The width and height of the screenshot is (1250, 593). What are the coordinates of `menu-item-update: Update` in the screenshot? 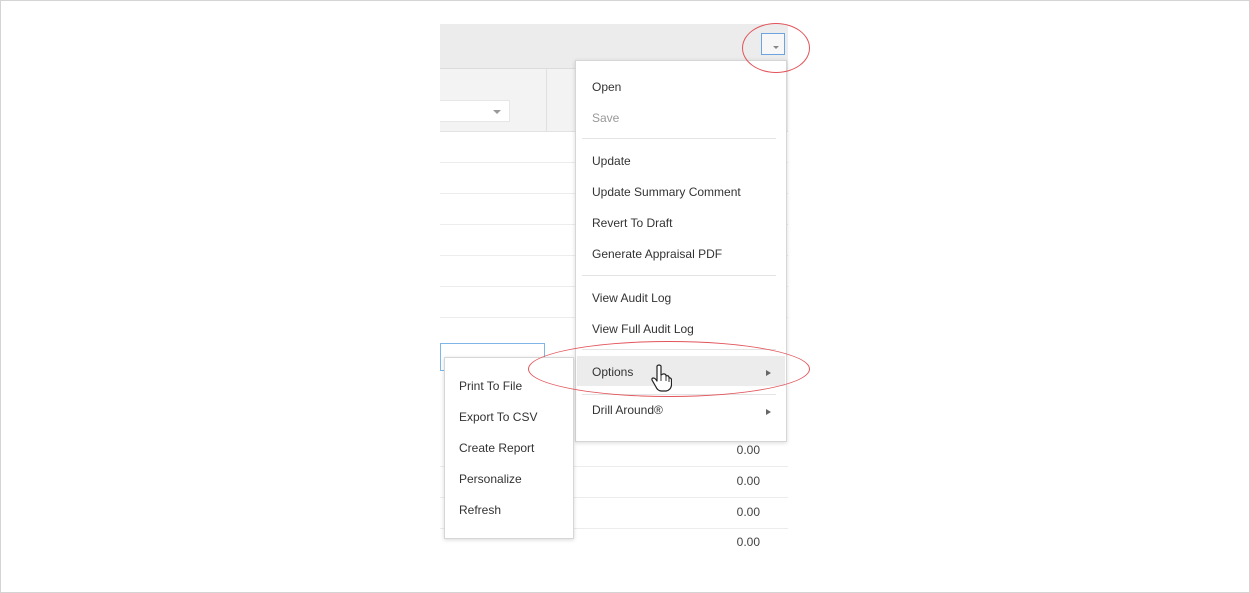 It's located at (611, 161).